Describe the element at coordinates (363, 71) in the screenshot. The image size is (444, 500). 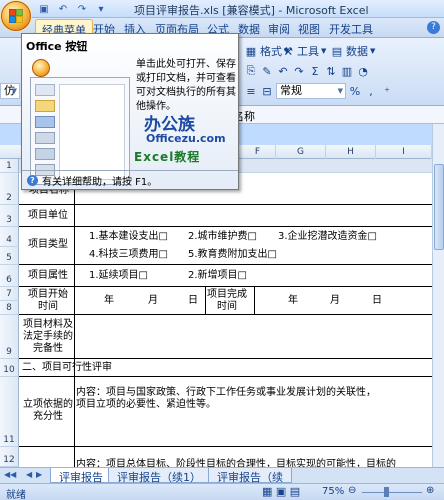
I see `zoom-icon: ◔` at that location.